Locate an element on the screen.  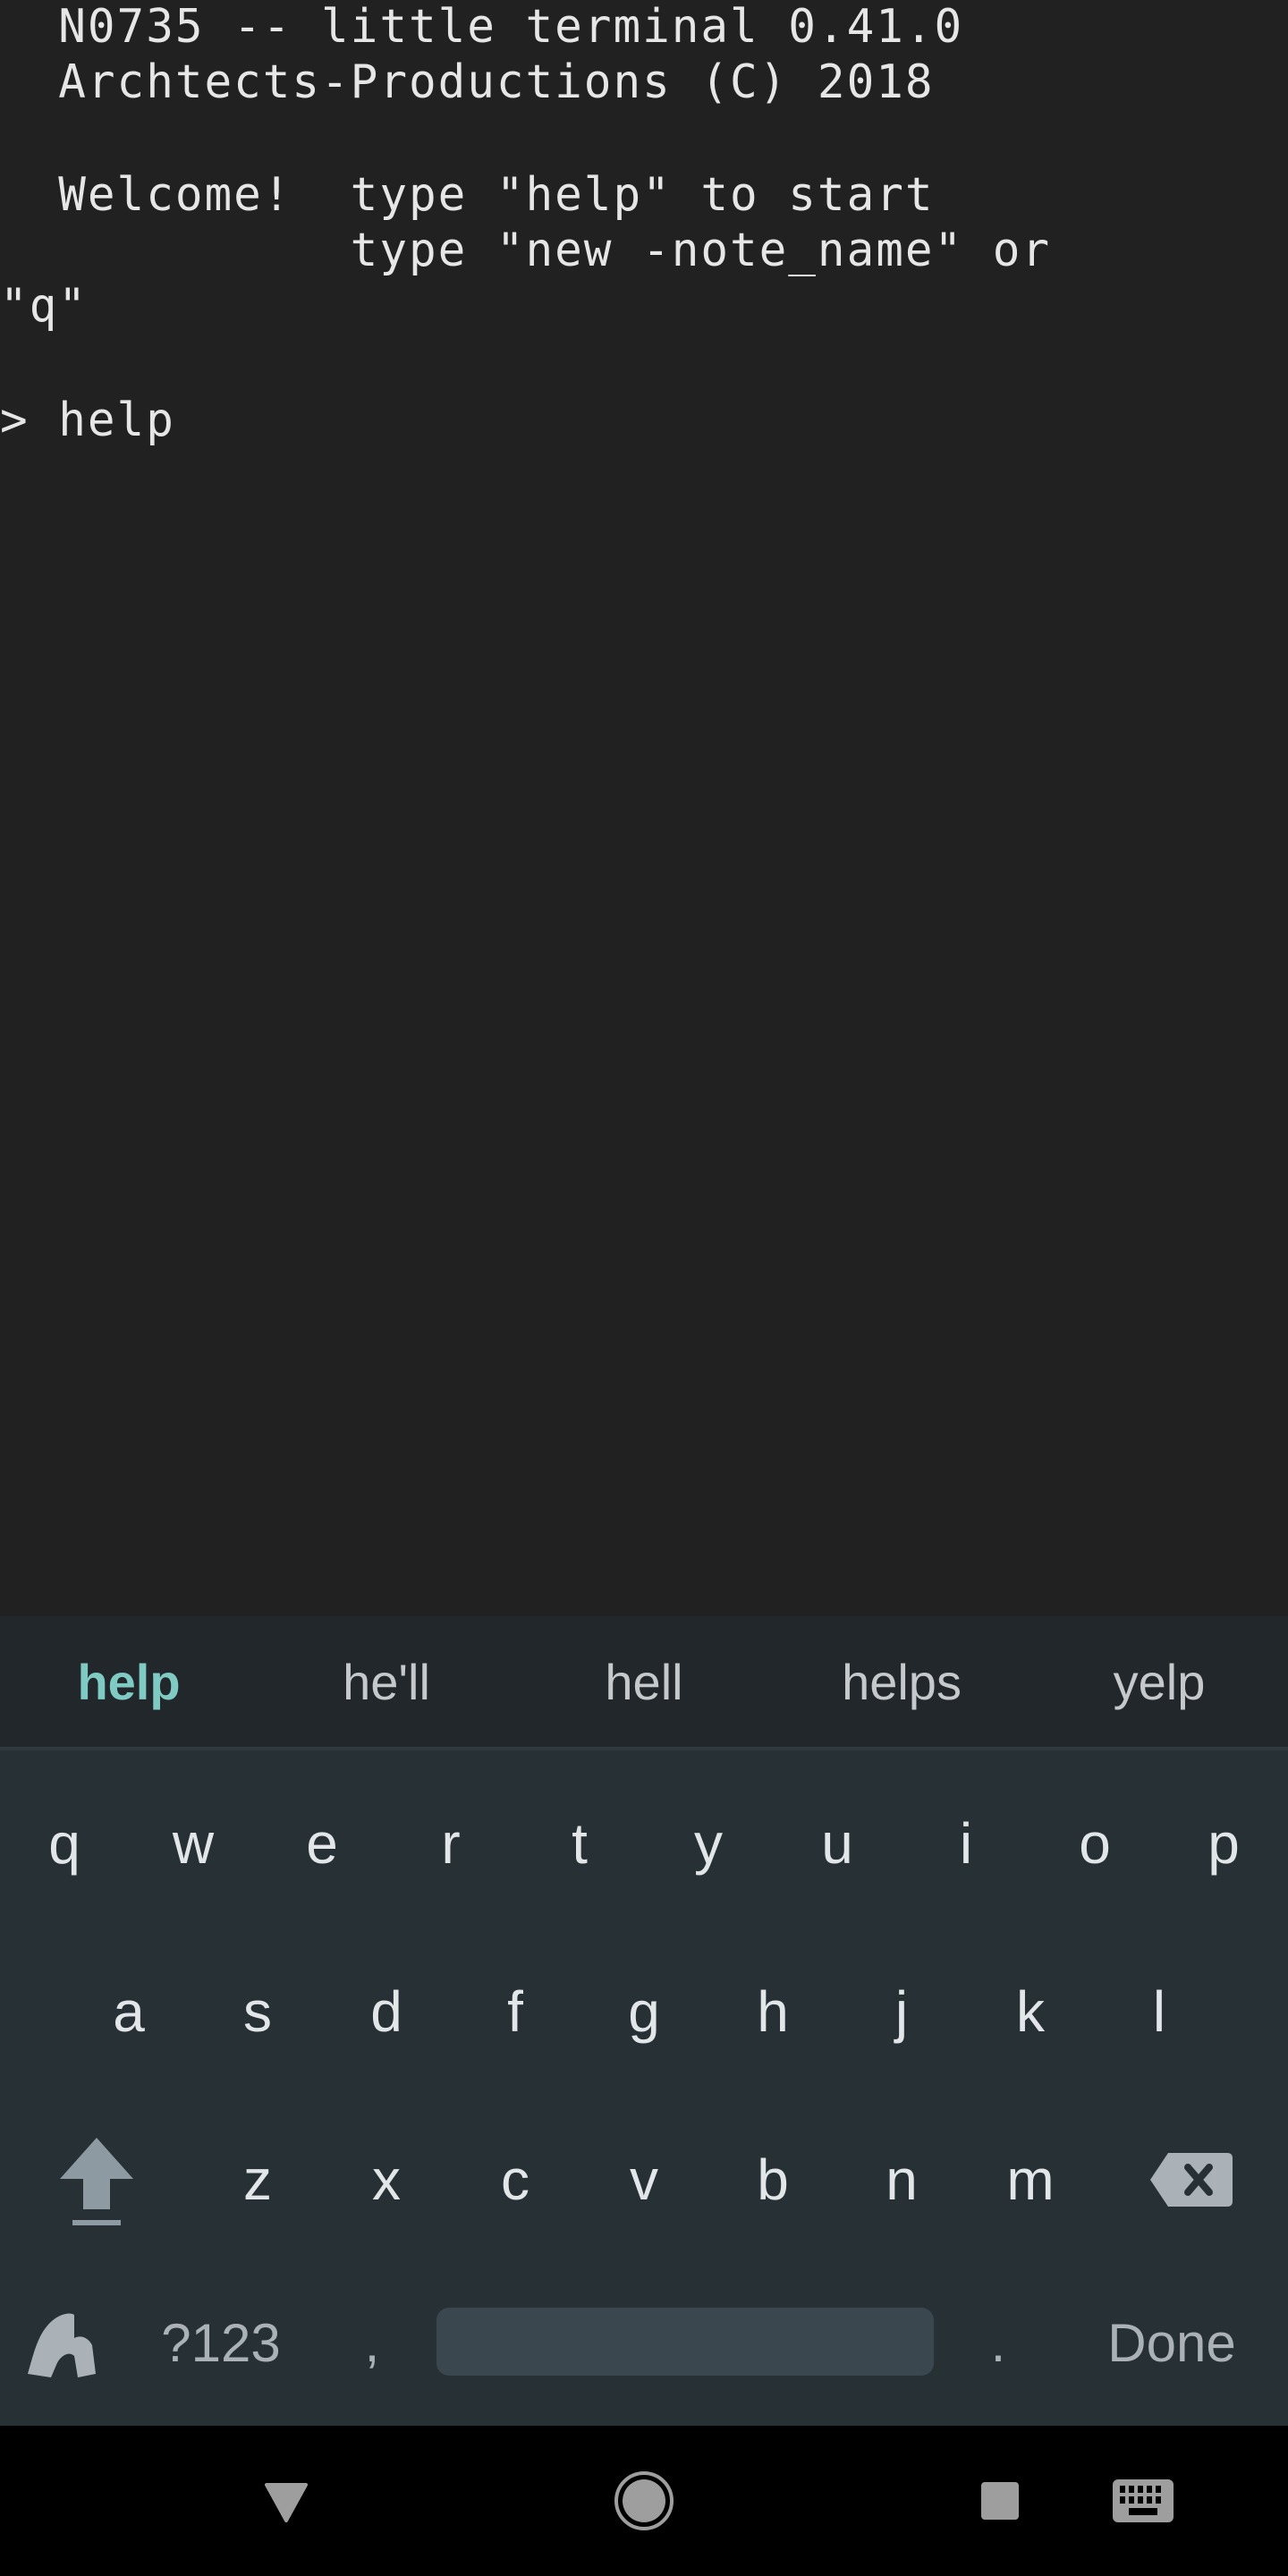
key-b: b is located at coordinates (772, 2180).